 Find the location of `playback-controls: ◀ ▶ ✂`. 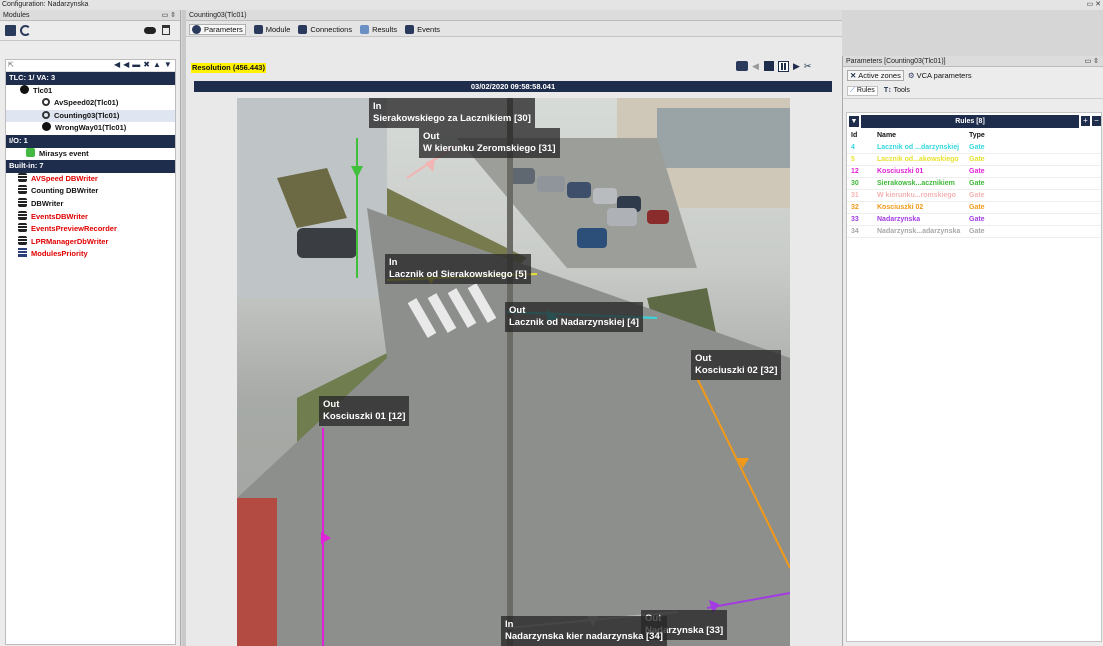

playback-controls: ◀ ▶ ✂ is located at coordinates (773, 66).